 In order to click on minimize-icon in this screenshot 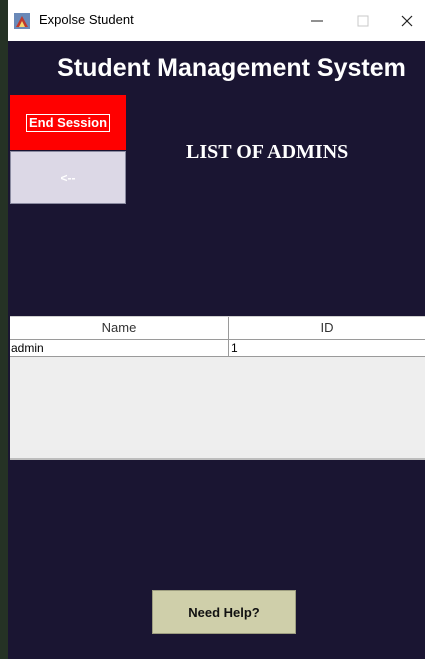, I will do `click(317, 20)`.